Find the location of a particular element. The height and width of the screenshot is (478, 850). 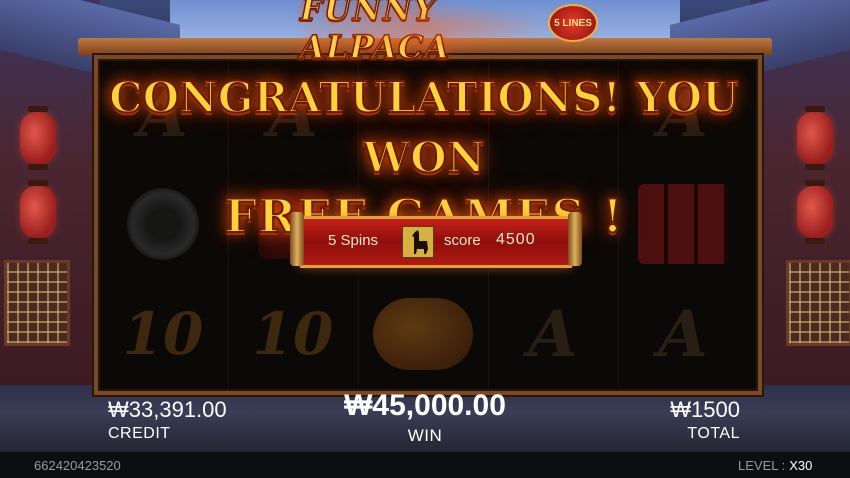

win-value: ₩45,000.00 is located at coordinates (425, 405).